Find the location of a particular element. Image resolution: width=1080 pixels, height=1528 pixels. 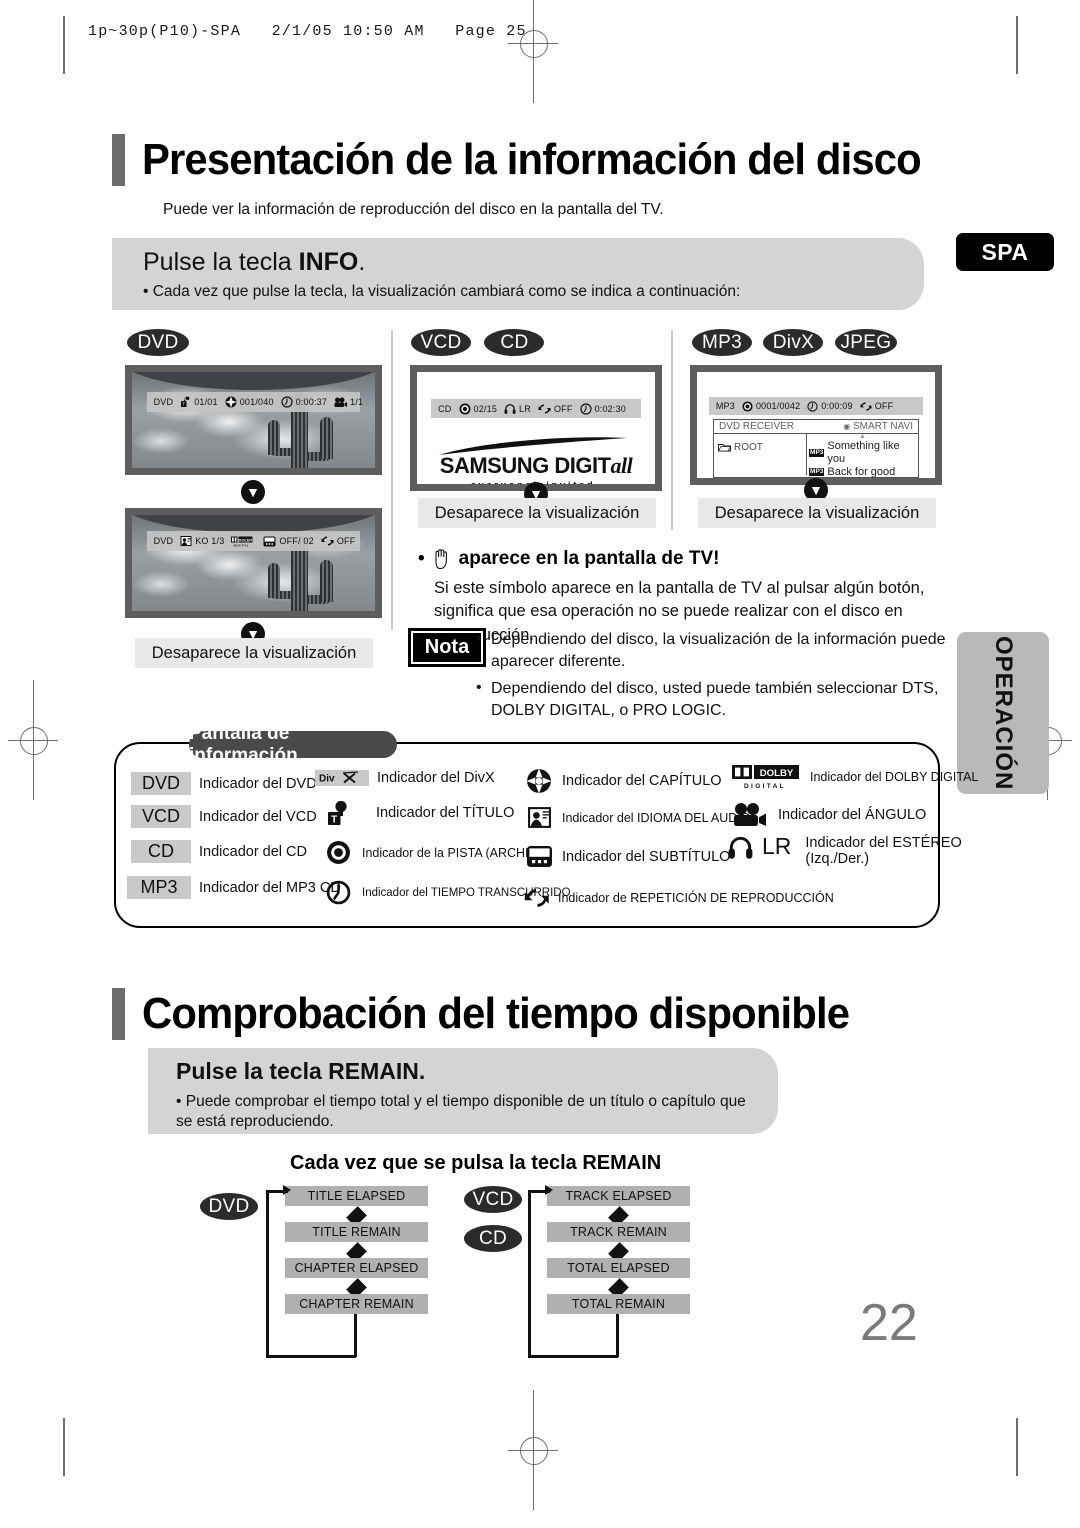

angle-icon is located at coordinates (749, 815).